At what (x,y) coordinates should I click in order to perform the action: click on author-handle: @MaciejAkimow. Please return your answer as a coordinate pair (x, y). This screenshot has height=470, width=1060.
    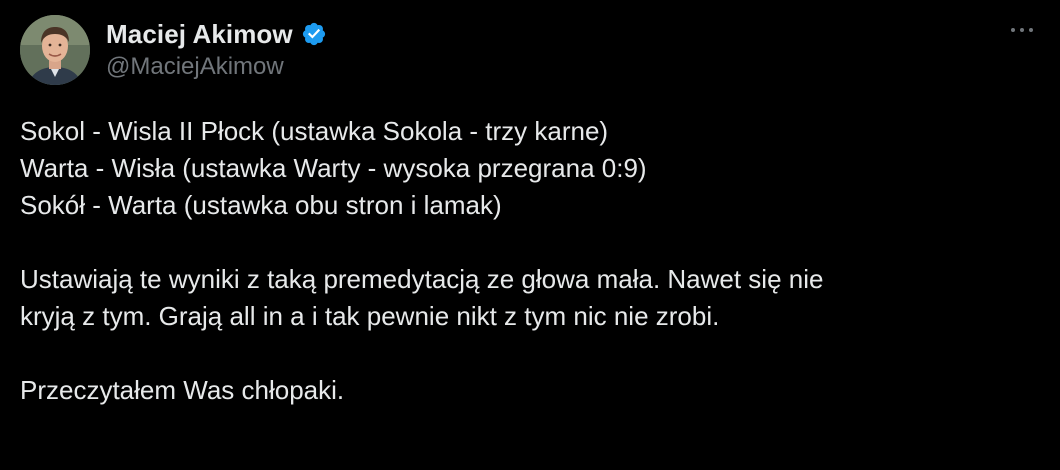
    Looking at the image, I should click on (216, 67).